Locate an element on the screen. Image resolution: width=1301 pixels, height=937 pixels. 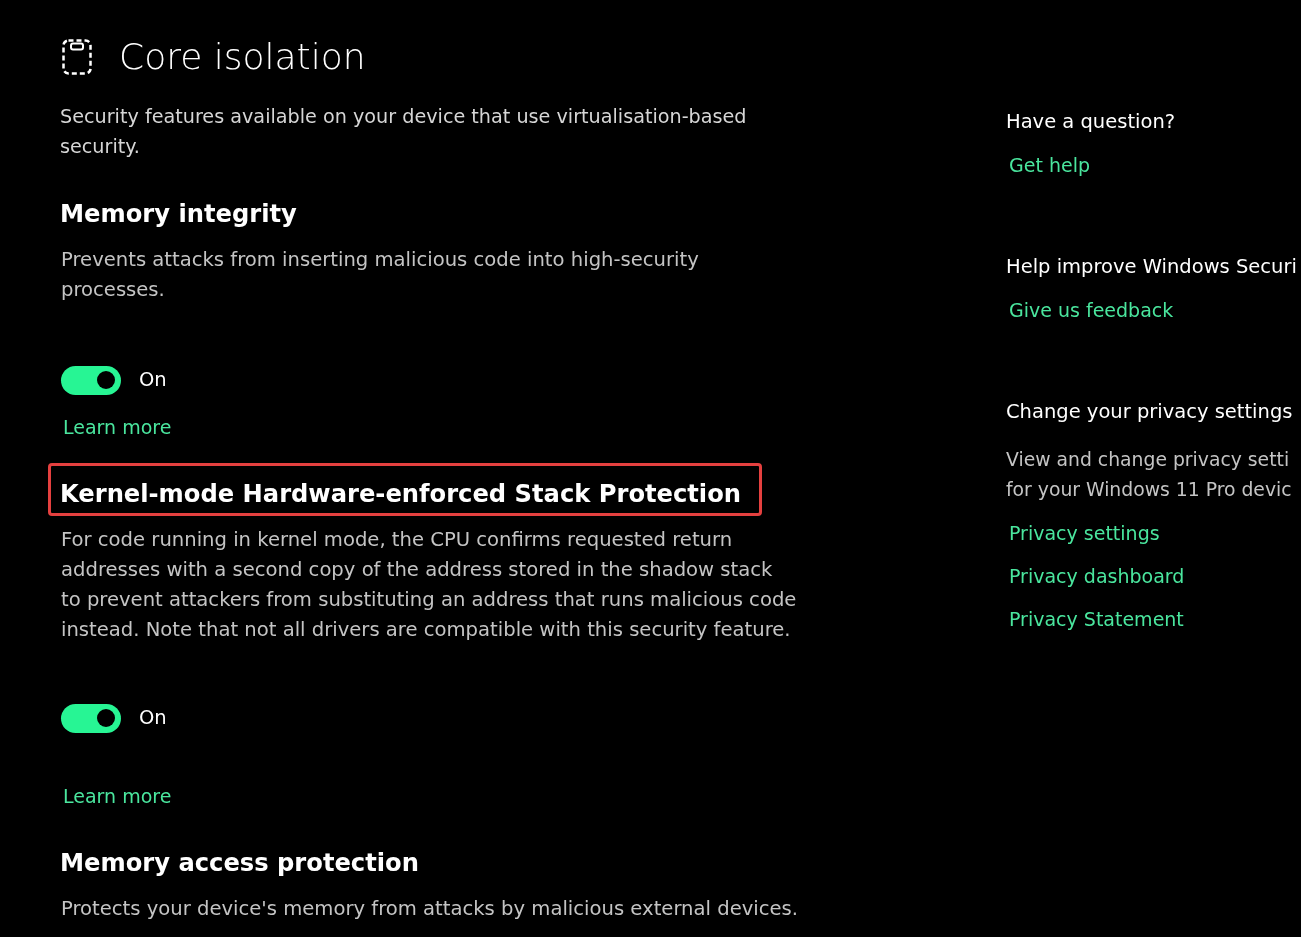
sidebar-heading: Help improve Windows Securi is located at coordinates (1151, 267).